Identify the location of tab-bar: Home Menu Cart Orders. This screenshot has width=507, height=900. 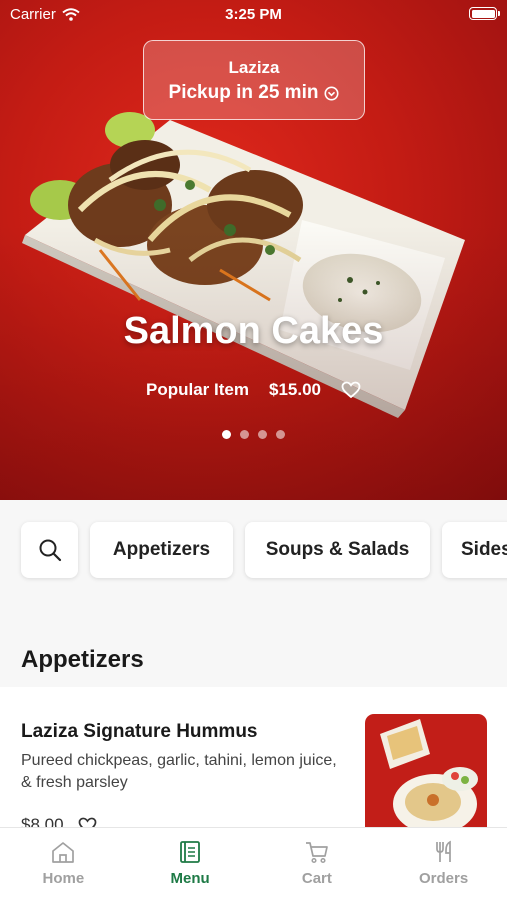
(253, 863).